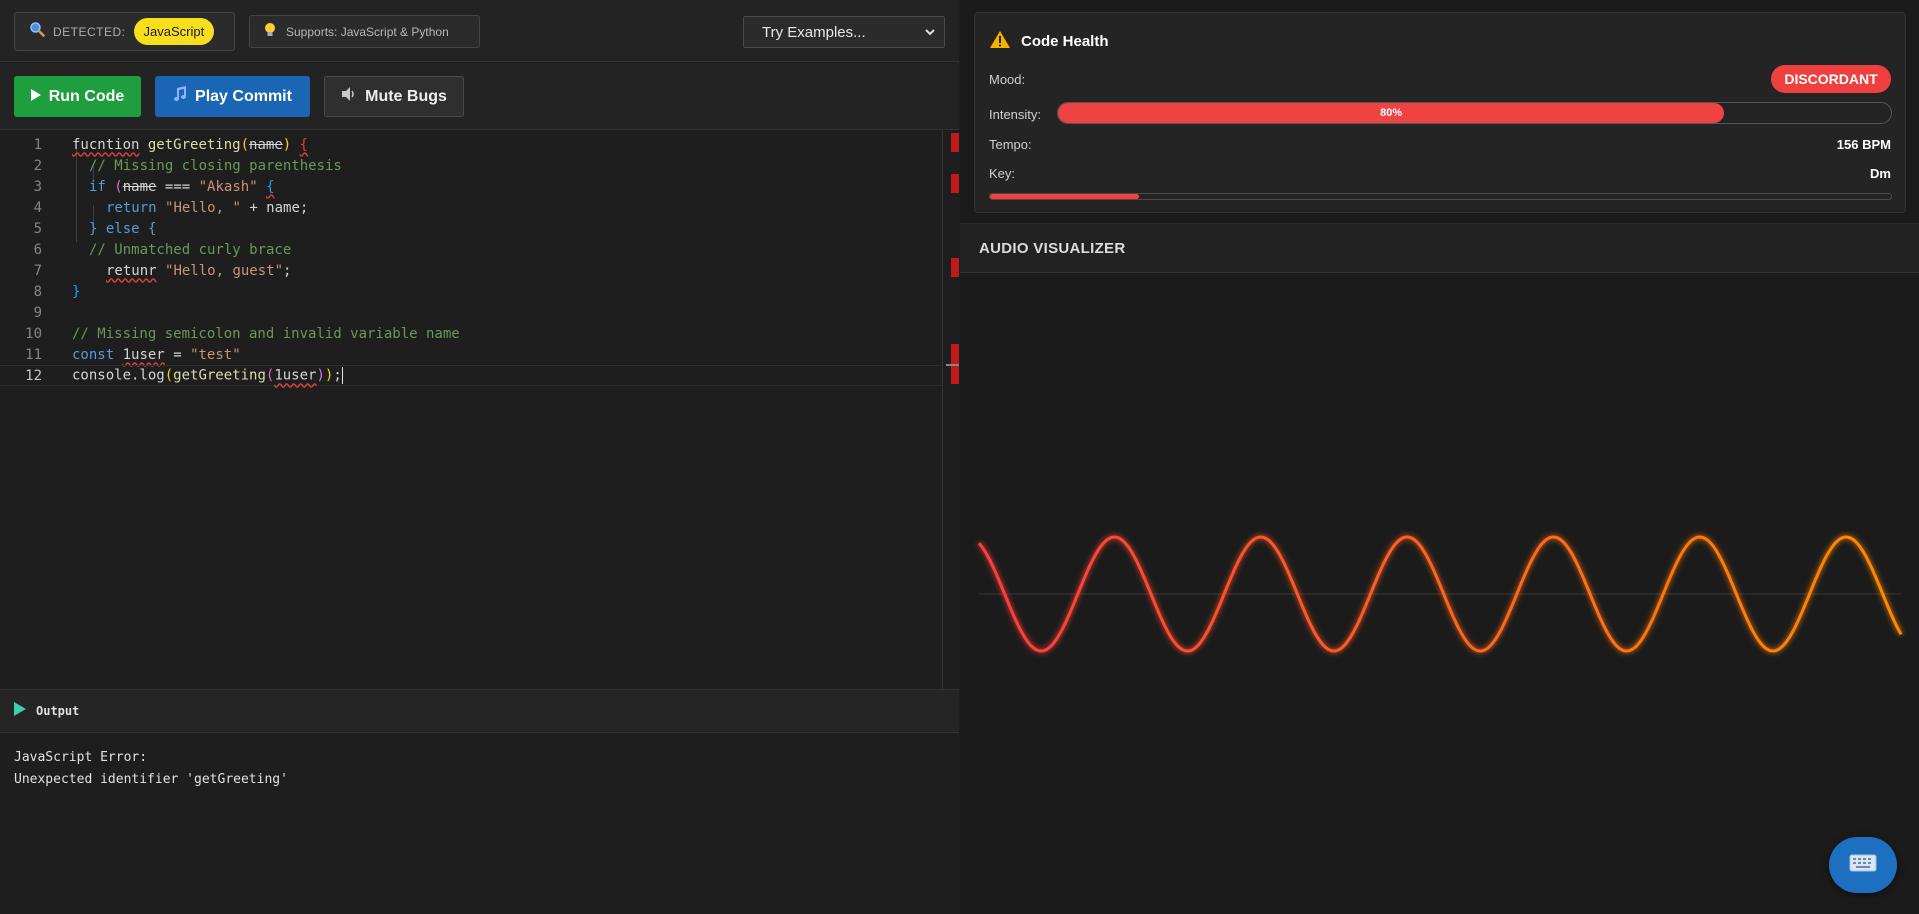 The height and width of the screenshot is (914, 1919). Describe the element at coordinates (37, 186) in the screenshot. I see `line-number: 3` at that location.